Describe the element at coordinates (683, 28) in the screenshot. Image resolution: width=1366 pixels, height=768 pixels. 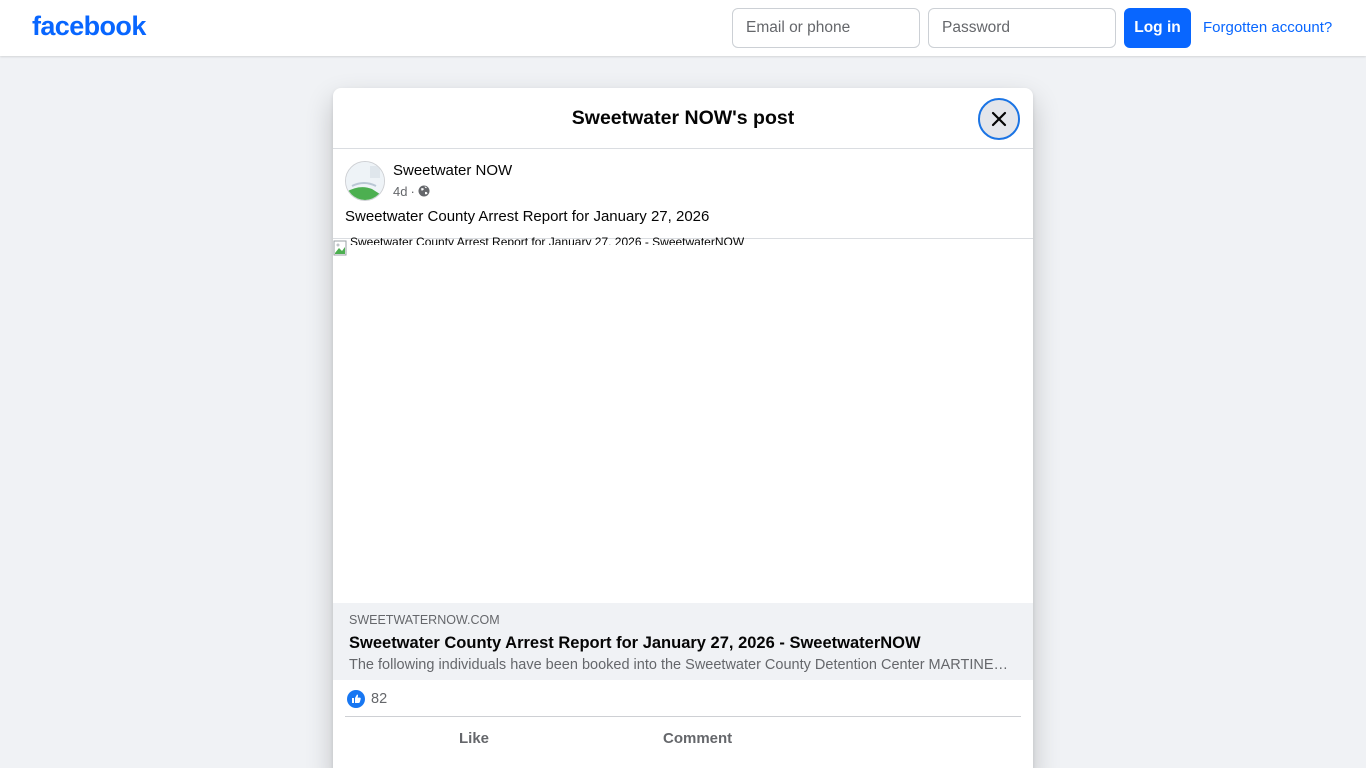
I see `top-bar: facebook Log in Forgotten account?` at that location.